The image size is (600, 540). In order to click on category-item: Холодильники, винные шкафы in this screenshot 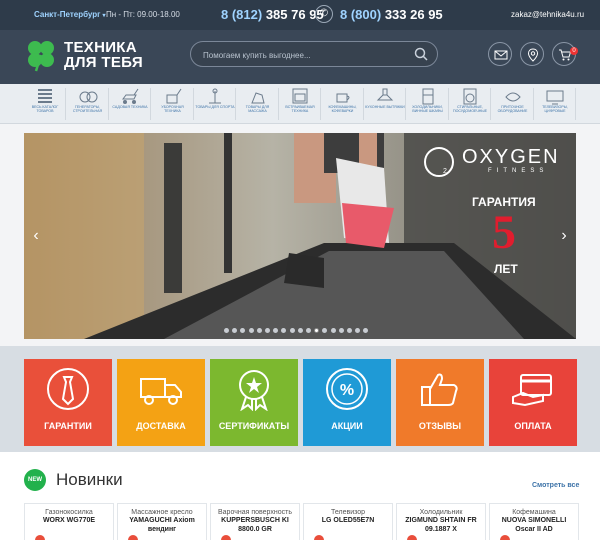, I will do `click(428, 104)`.